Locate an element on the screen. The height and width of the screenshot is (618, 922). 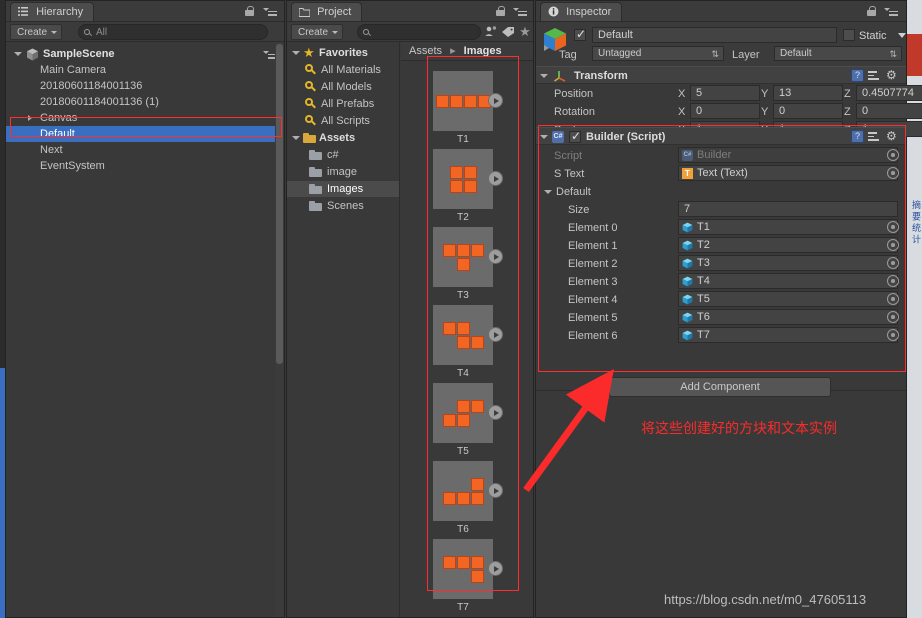
project-folder-images: Images is located at coordinates (343, 189).